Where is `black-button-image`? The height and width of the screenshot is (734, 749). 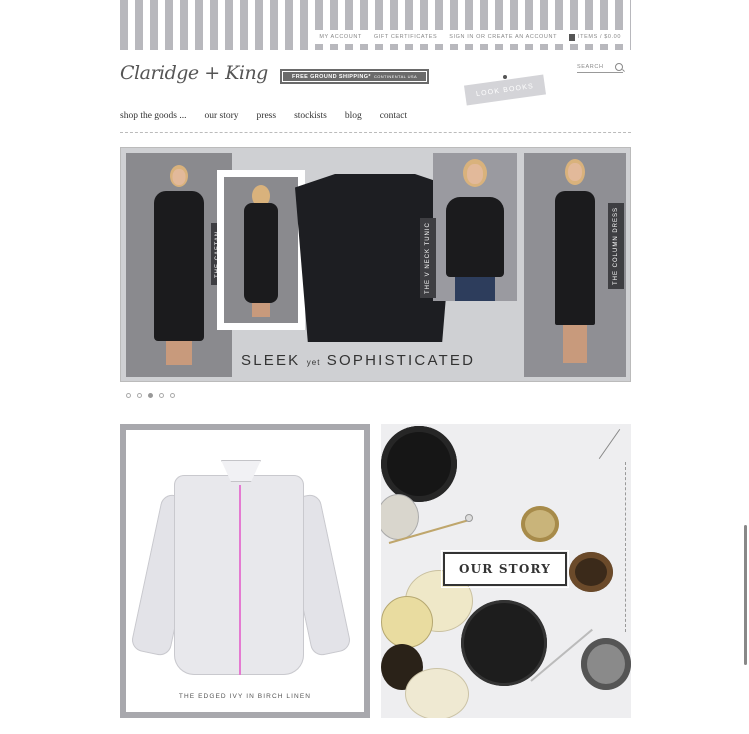
black-button-image is located at coordinates (419, 464).